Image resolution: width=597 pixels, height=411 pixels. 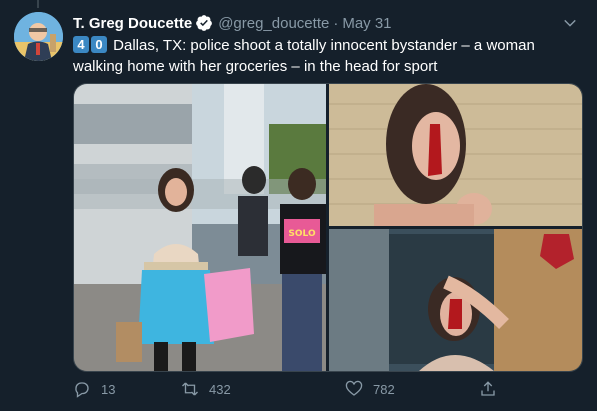 I want to click on reply-button: 13, so click(x=94, y=389).